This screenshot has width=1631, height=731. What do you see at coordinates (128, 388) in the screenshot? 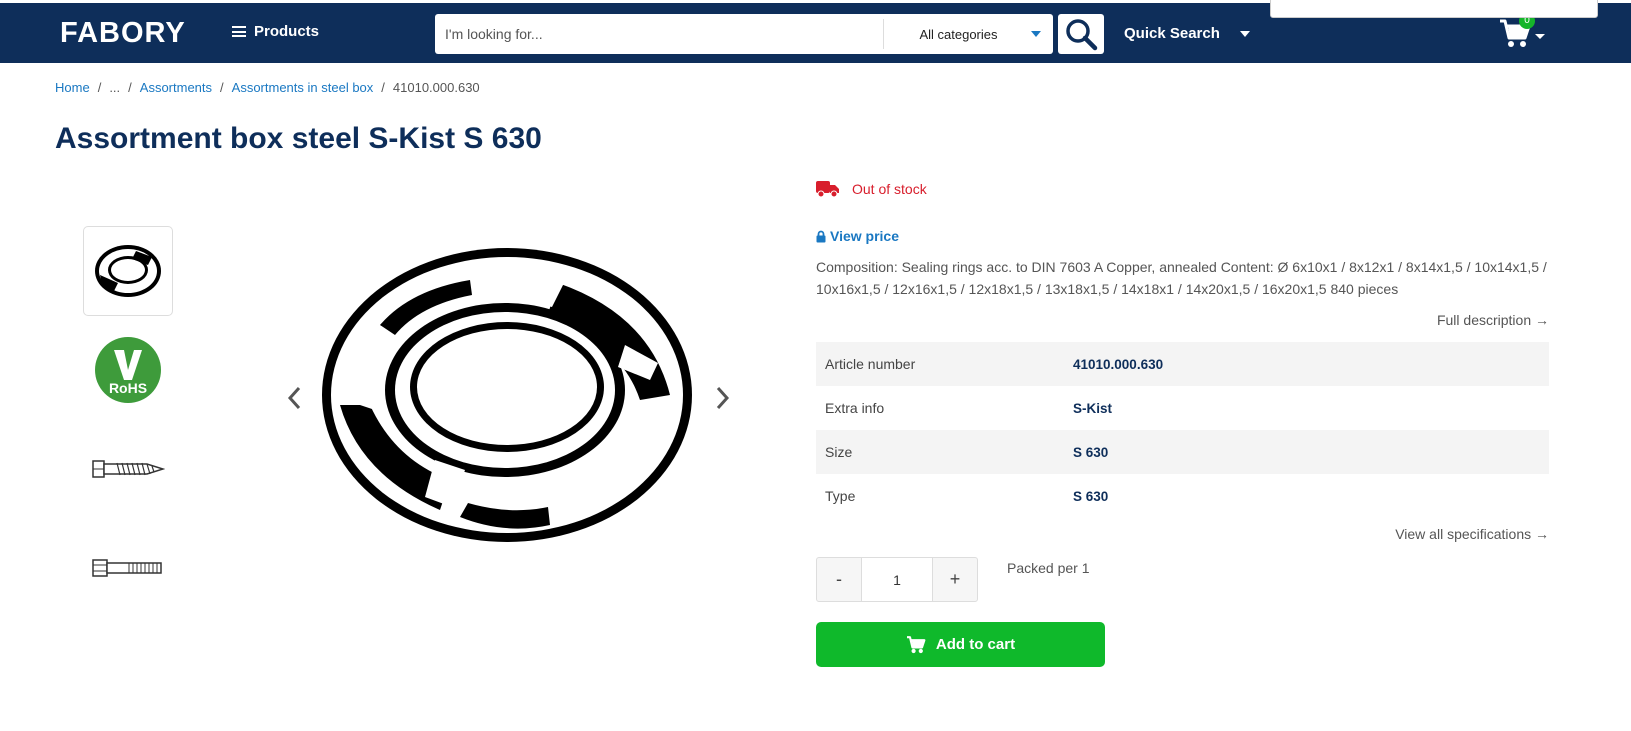
I see `svg-text: RoHS` at bounding box center [128, 388].